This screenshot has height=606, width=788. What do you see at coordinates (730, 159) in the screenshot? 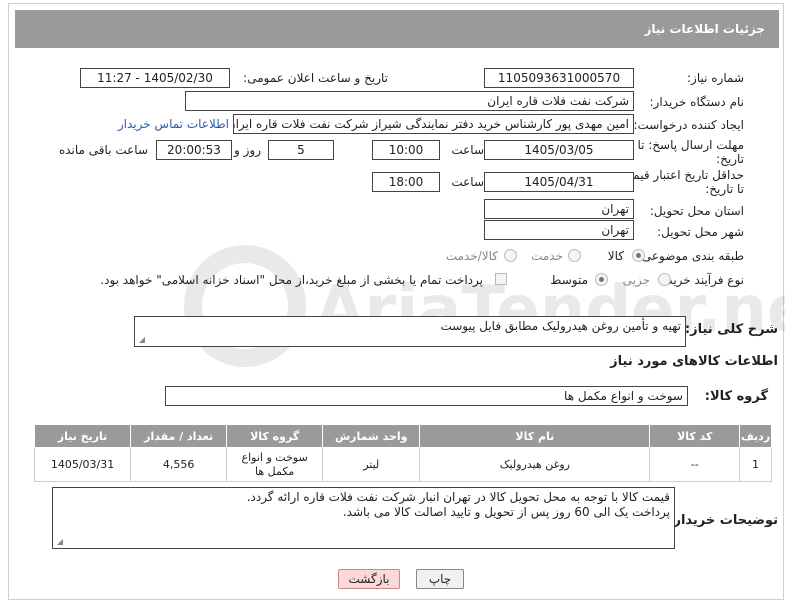
I see `reply-deadline-label-2: تاریخ:` at bounding box center [730, 159].